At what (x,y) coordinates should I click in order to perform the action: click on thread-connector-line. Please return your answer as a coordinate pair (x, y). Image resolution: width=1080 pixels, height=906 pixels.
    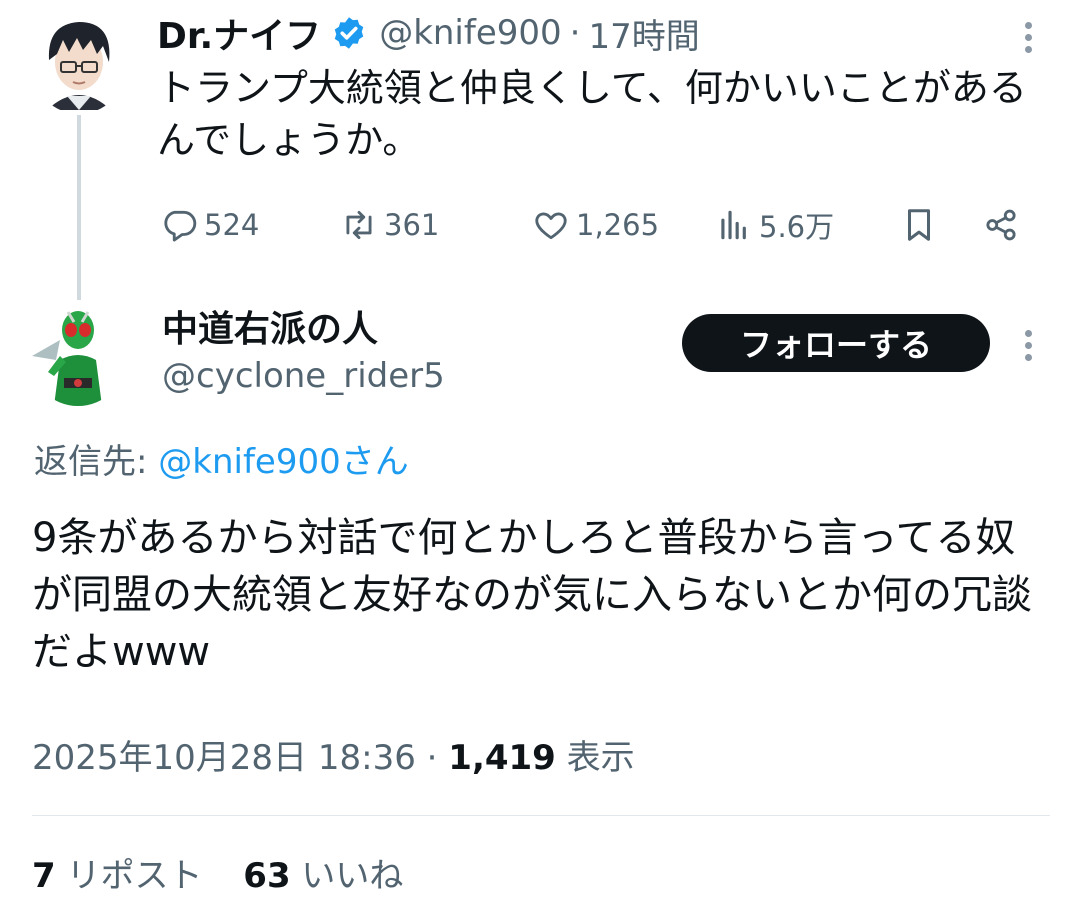
    Looking at the image, I should click on (79, 207).